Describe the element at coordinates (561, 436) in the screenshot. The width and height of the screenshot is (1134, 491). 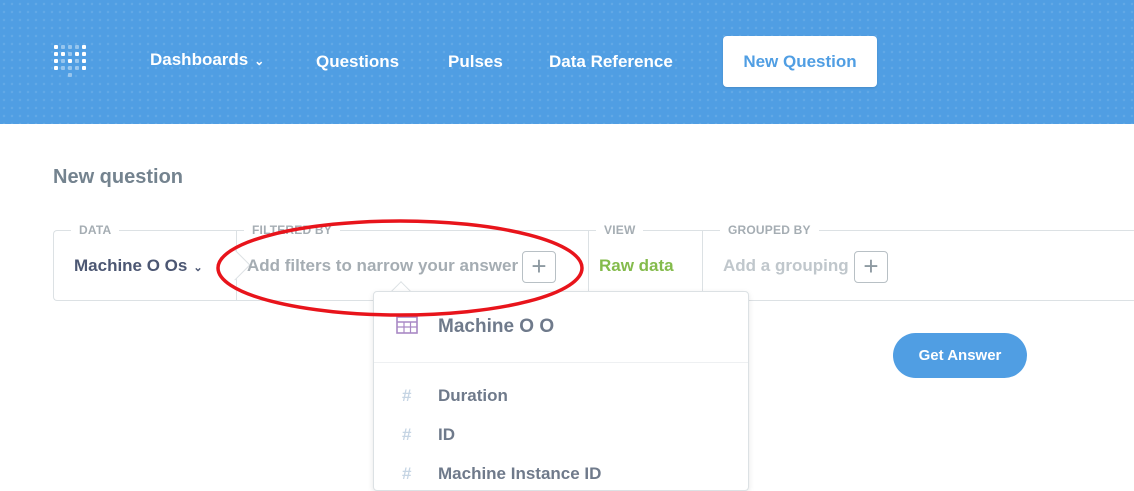
I see `field-list-item: # ID` at that location.